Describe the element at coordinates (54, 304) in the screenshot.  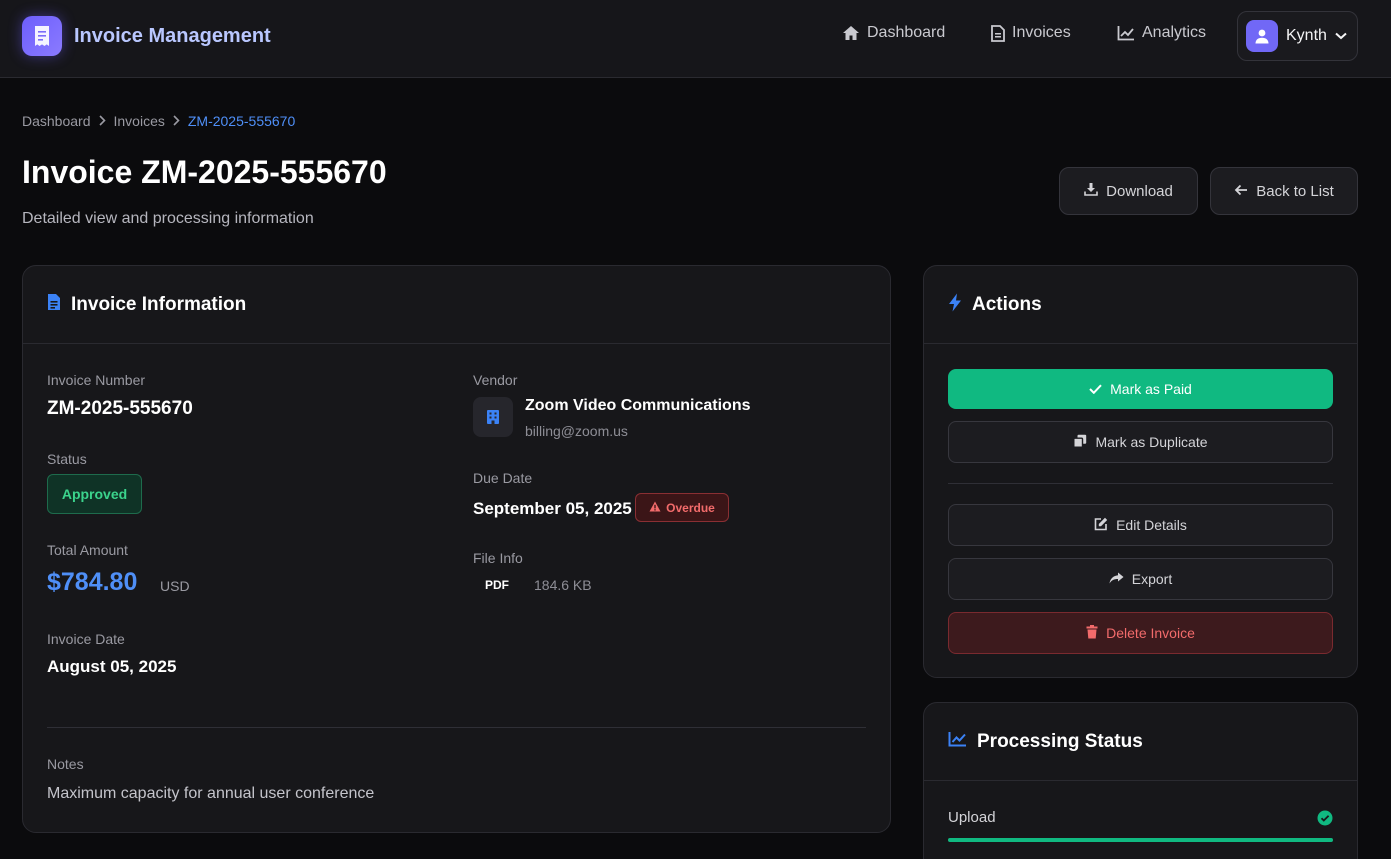
I see `file-alt-icon` at that location.